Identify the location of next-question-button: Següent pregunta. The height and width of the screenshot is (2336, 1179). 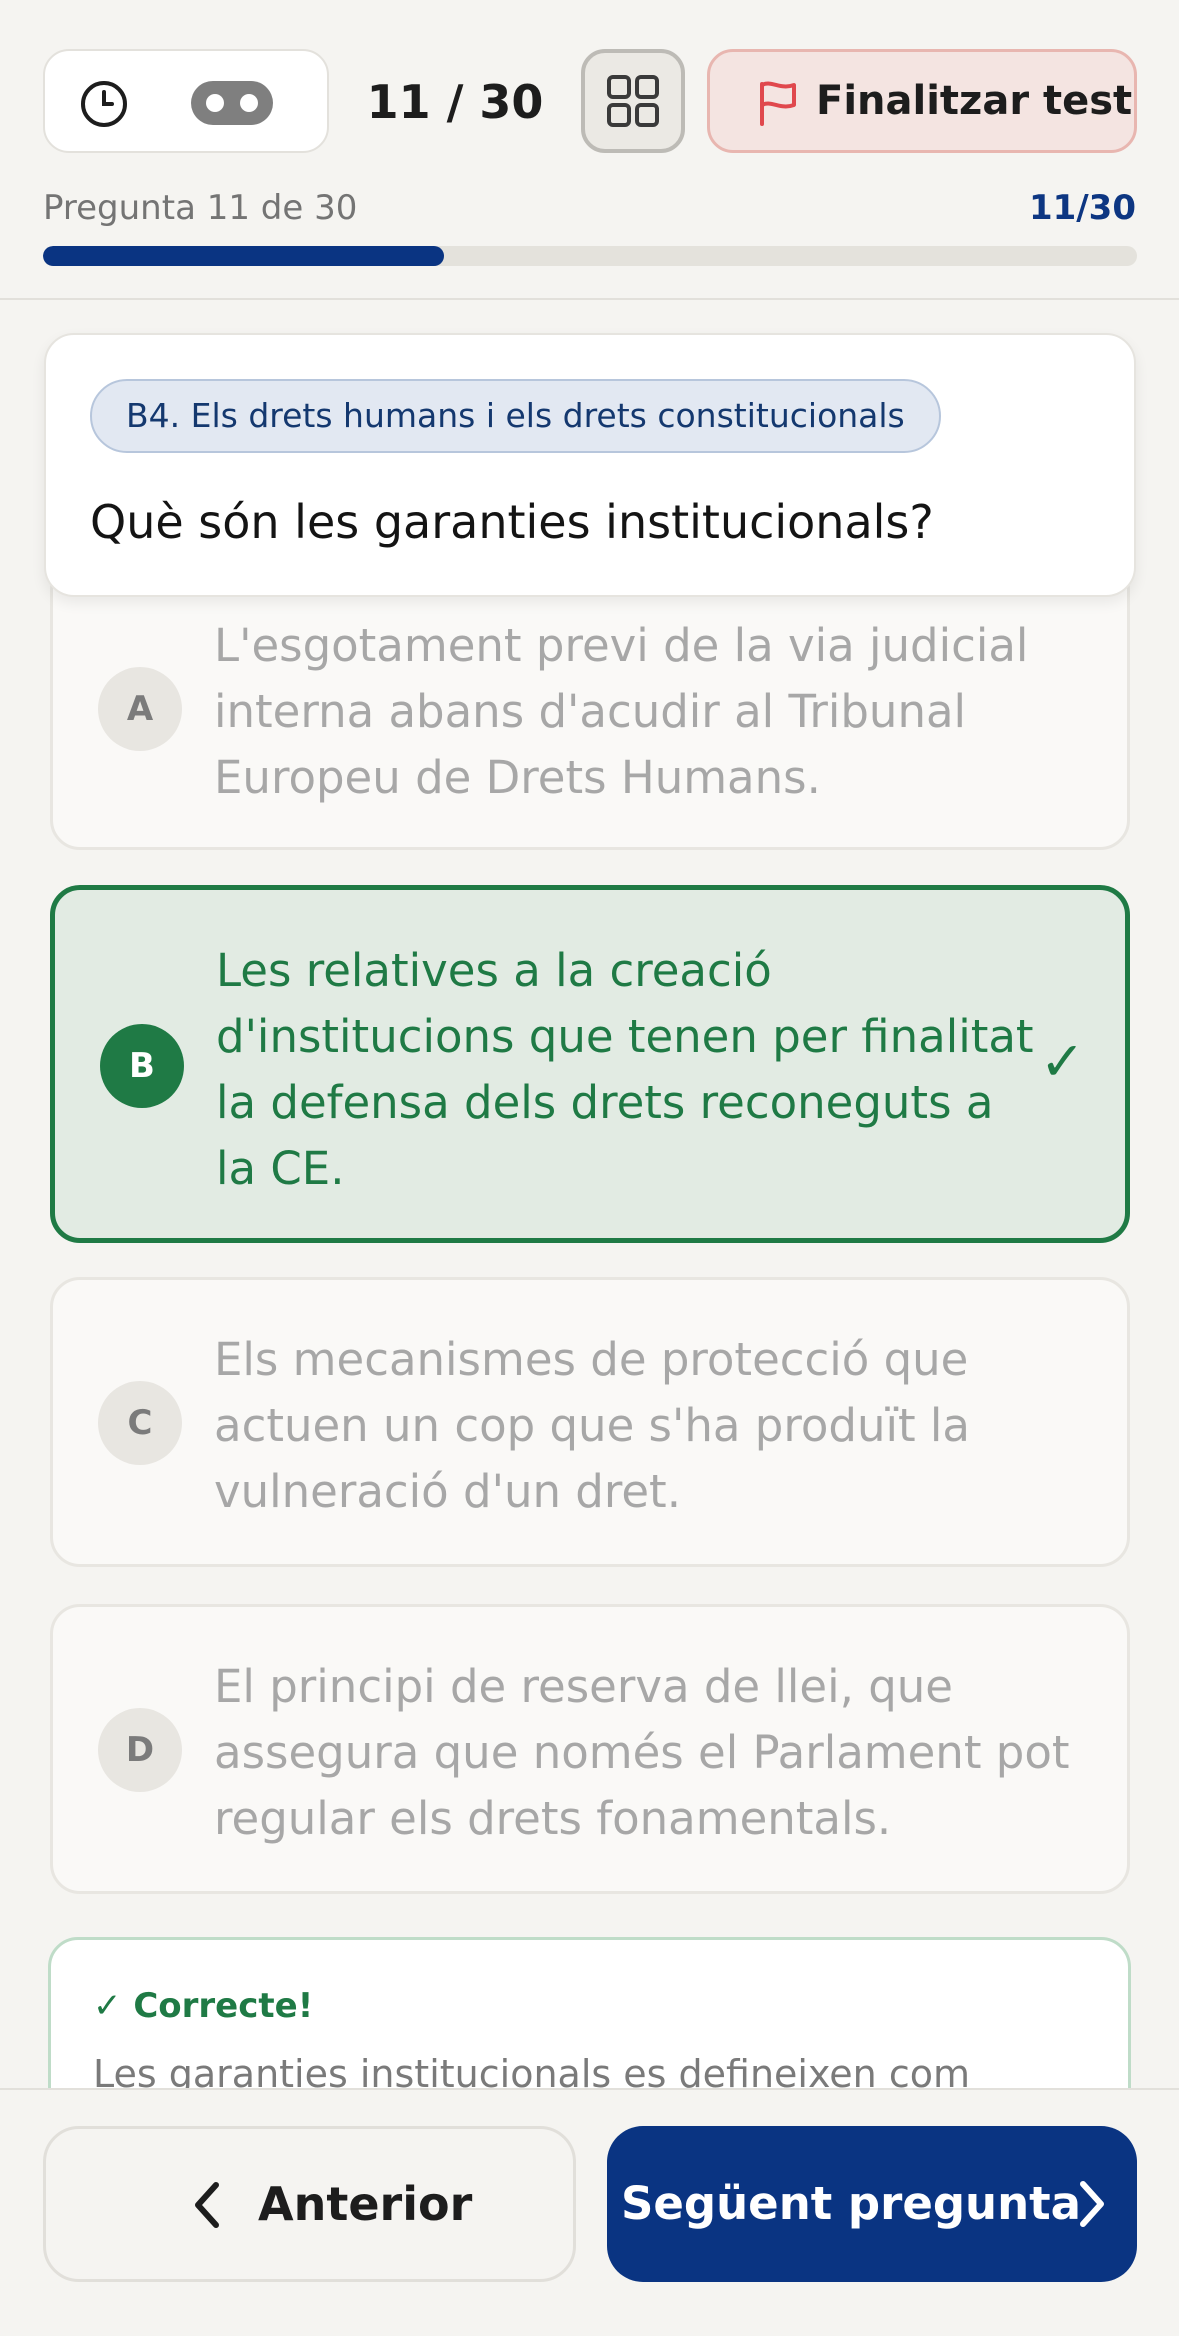
(872, 2204).